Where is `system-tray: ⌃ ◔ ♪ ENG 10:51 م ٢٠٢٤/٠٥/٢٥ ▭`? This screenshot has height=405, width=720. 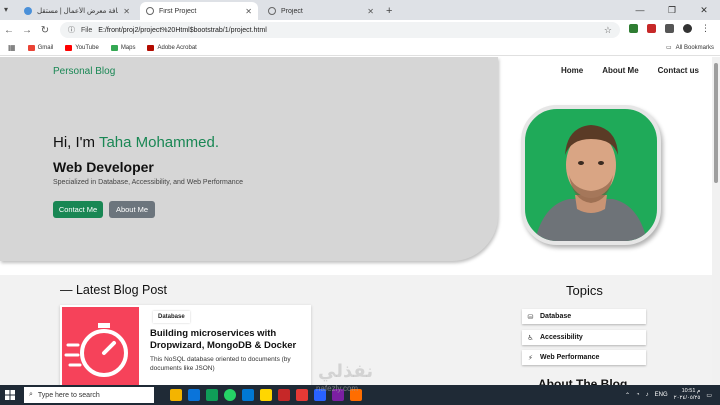 system-tray: ⌃ ◔ ♪ ENG 10:51 م ٢٠٢٤/٠٥/٢٥ ▭ is located at coordinates (668, 395).